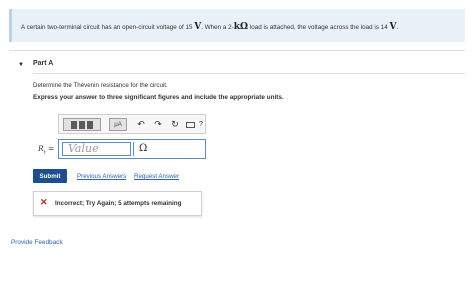  What do you see at coordinates (132, 124) in the screenshot?
I see `equation-toolbar: μA ↶ ↷ ↻ ?` at bounding box center [132, 124].